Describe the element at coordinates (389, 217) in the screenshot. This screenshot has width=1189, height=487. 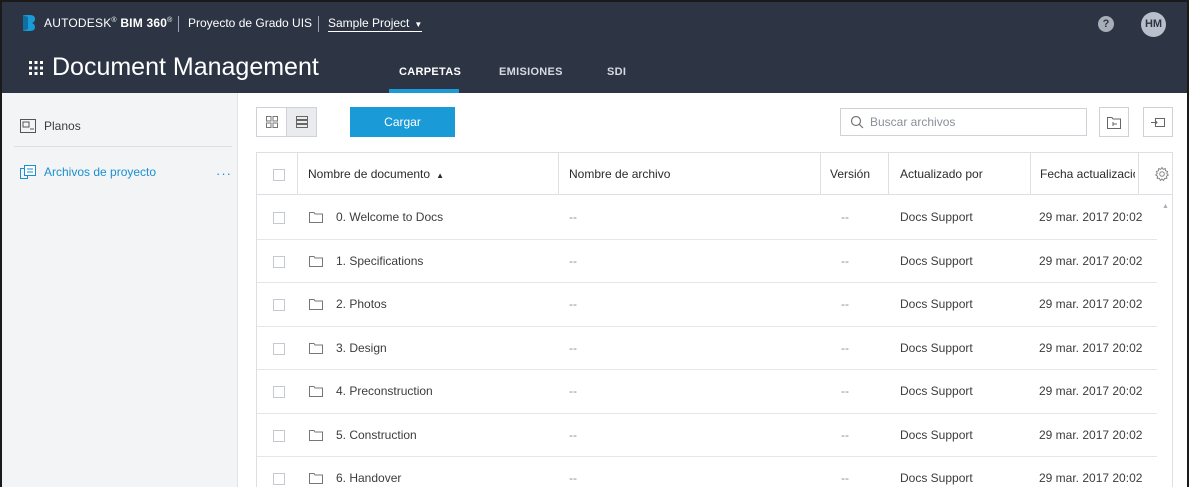
I see `document-name: 0. Welcome to Docs` at that location.